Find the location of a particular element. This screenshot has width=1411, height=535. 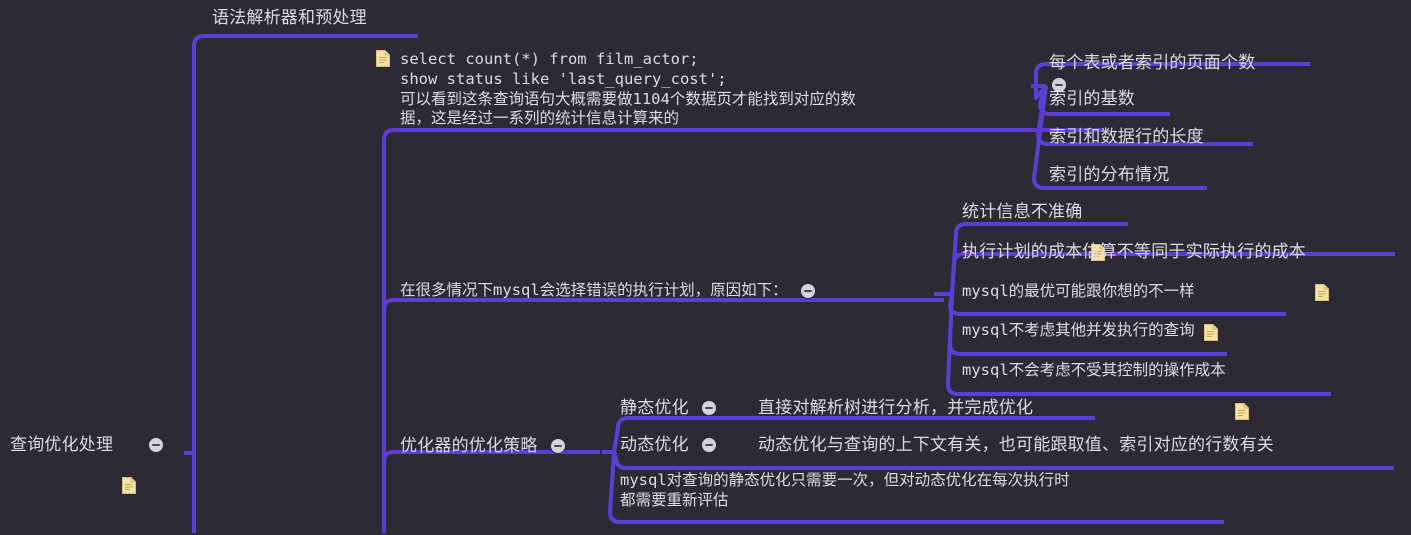

branch-optimizer-collapse-bullet is located at coordinates (557, 445).